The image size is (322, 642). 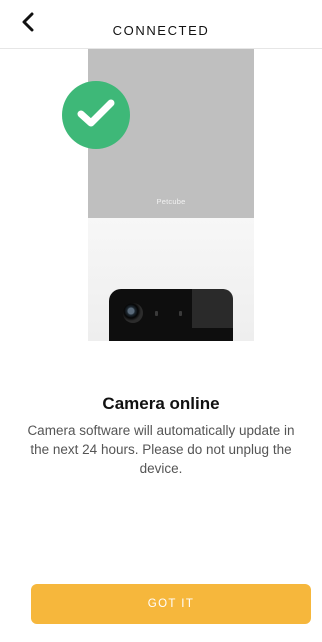 I want to click on top-bar: CONNECTED, so click(x=161, y=24).